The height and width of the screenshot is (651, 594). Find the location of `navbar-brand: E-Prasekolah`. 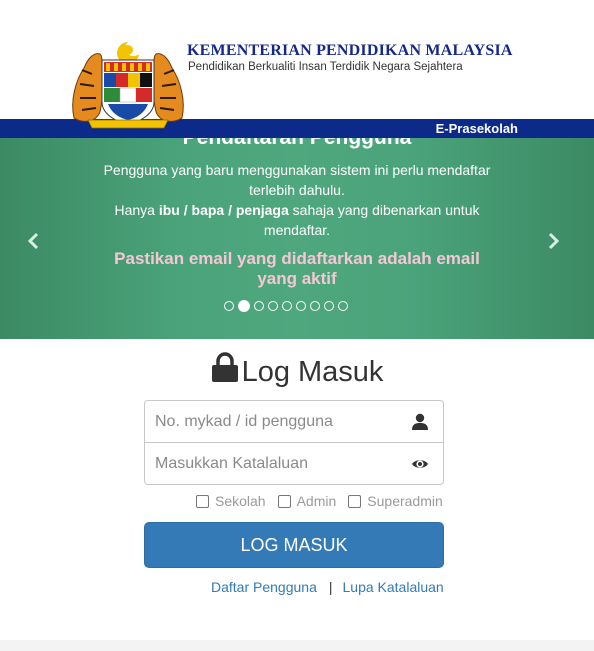

navbar-brand: E-Prasekolah is located at coordinates (477, 128).